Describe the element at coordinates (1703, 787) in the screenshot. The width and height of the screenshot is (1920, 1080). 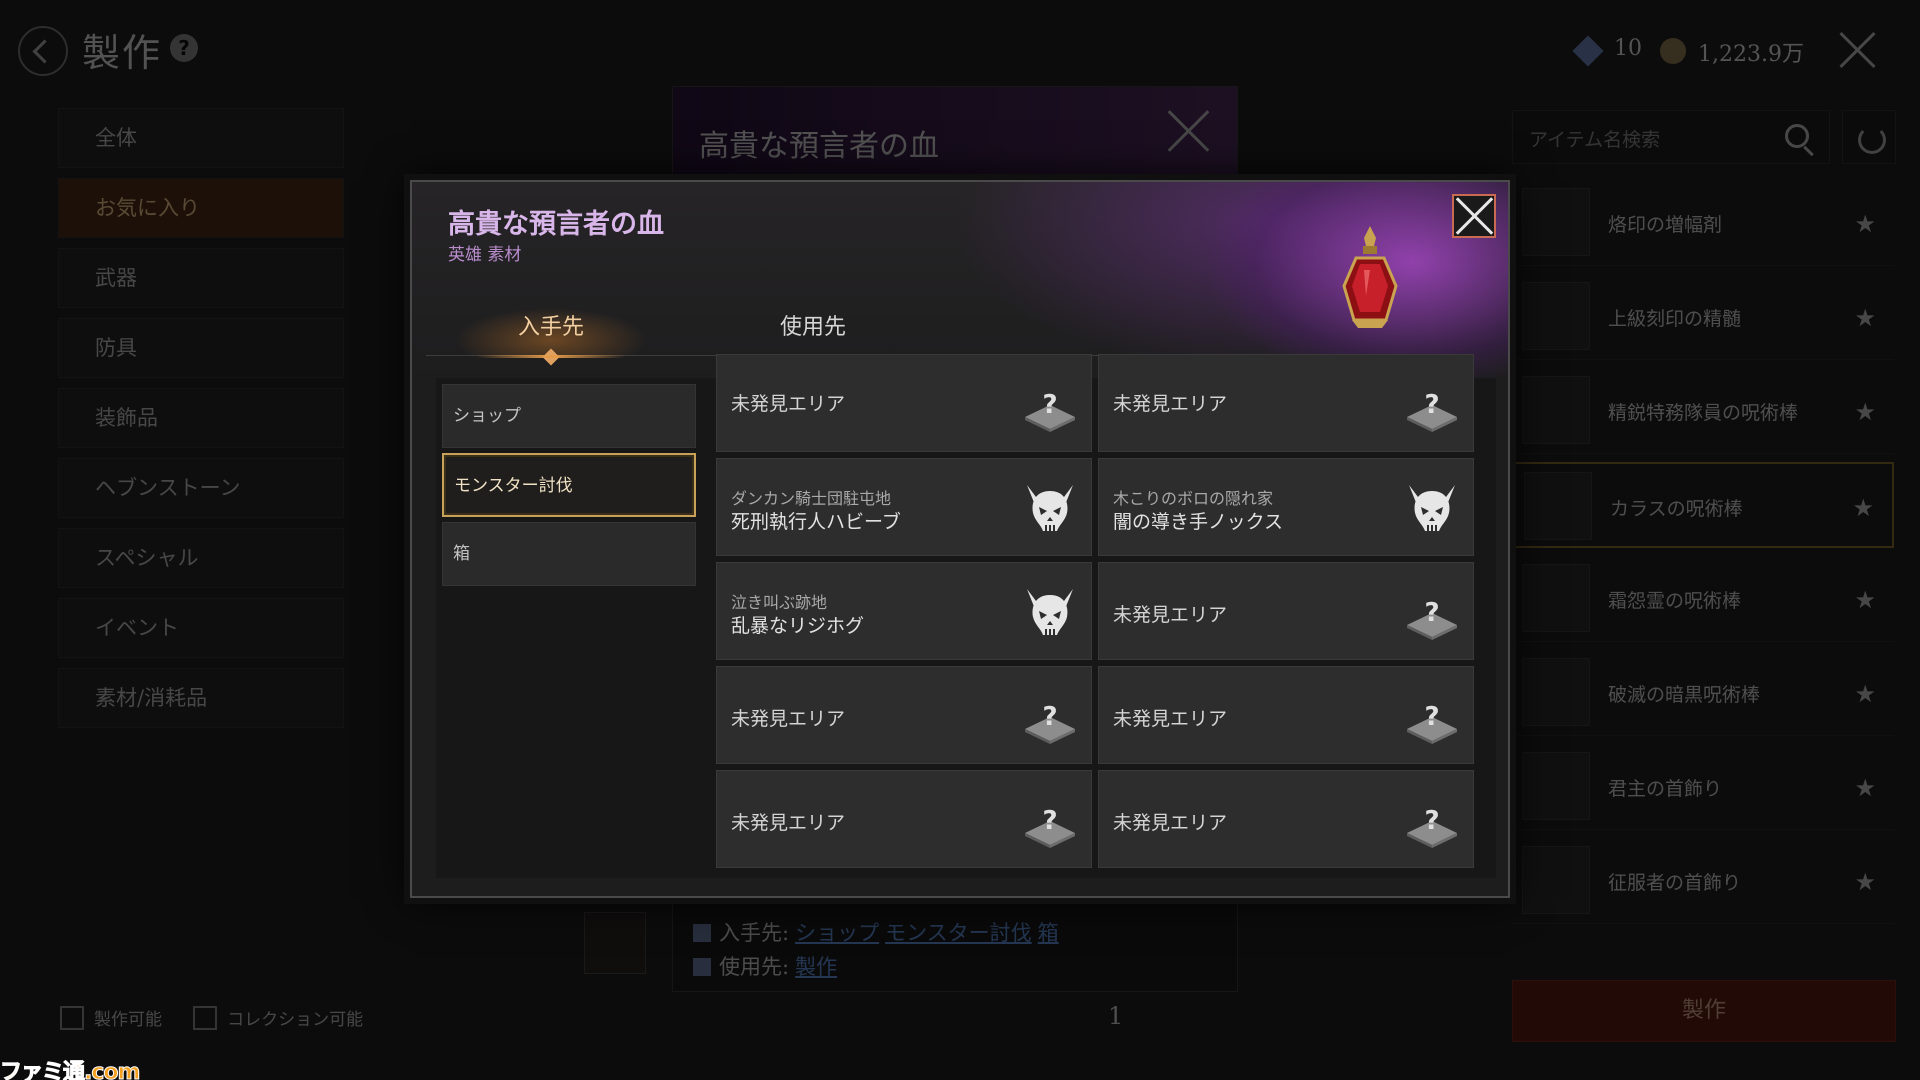
I see `recipe-row: 君主の首飾り ★` at that location.